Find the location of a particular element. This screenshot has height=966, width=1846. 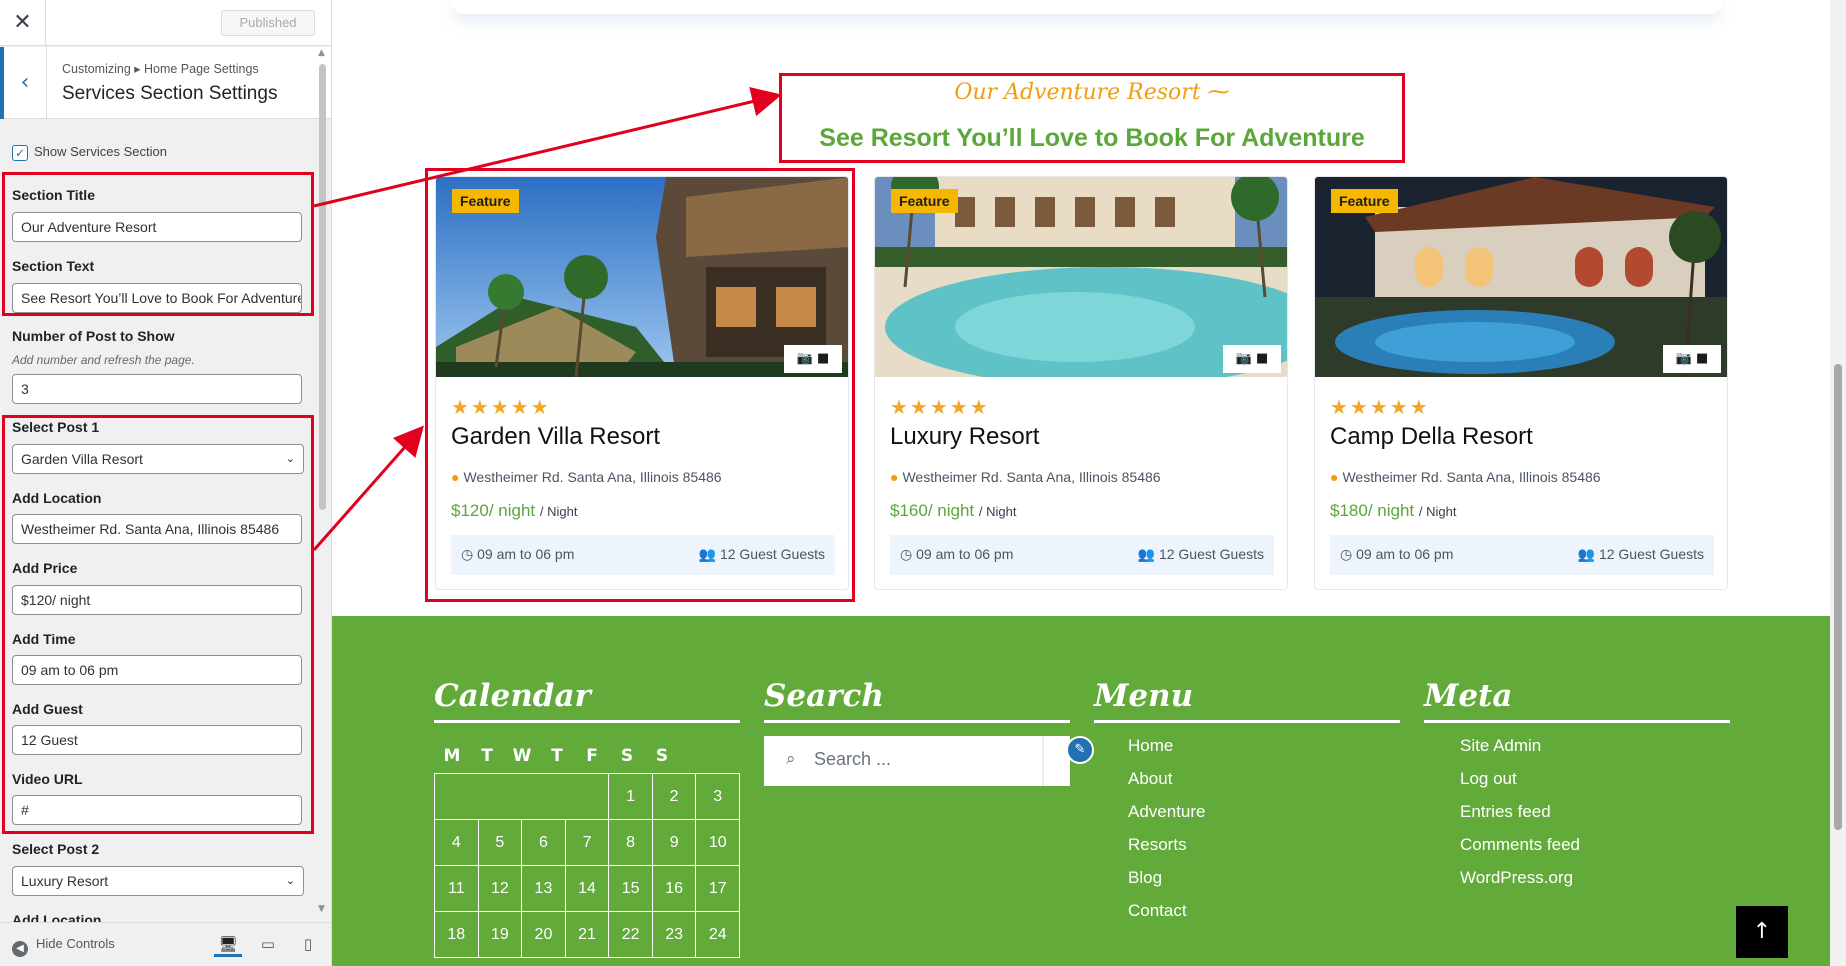

highlight-box-post1-fields is located at coordinates (158, 624).